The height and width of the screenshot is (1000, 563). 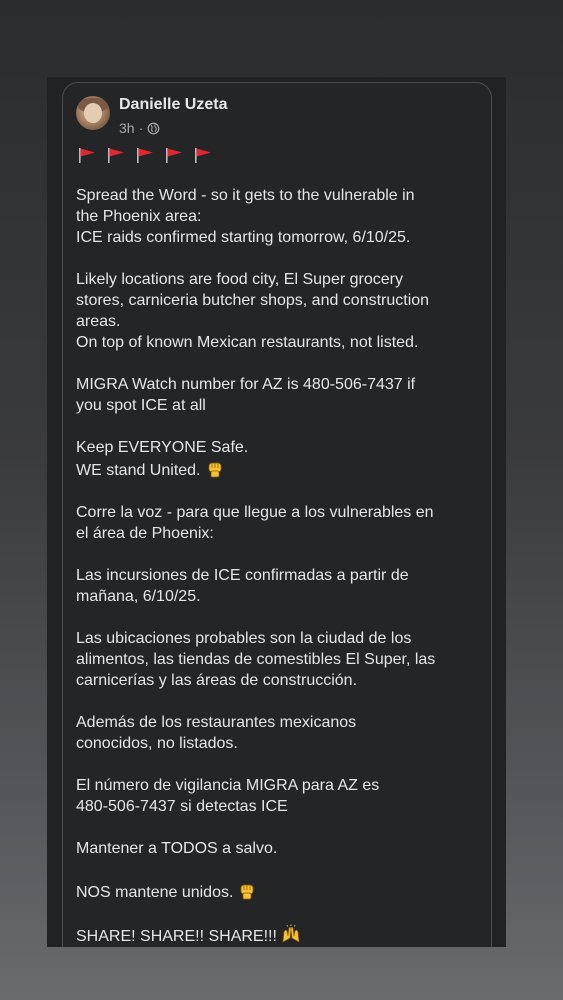 I want to click on avatar-face, so click(x=93, y=113).